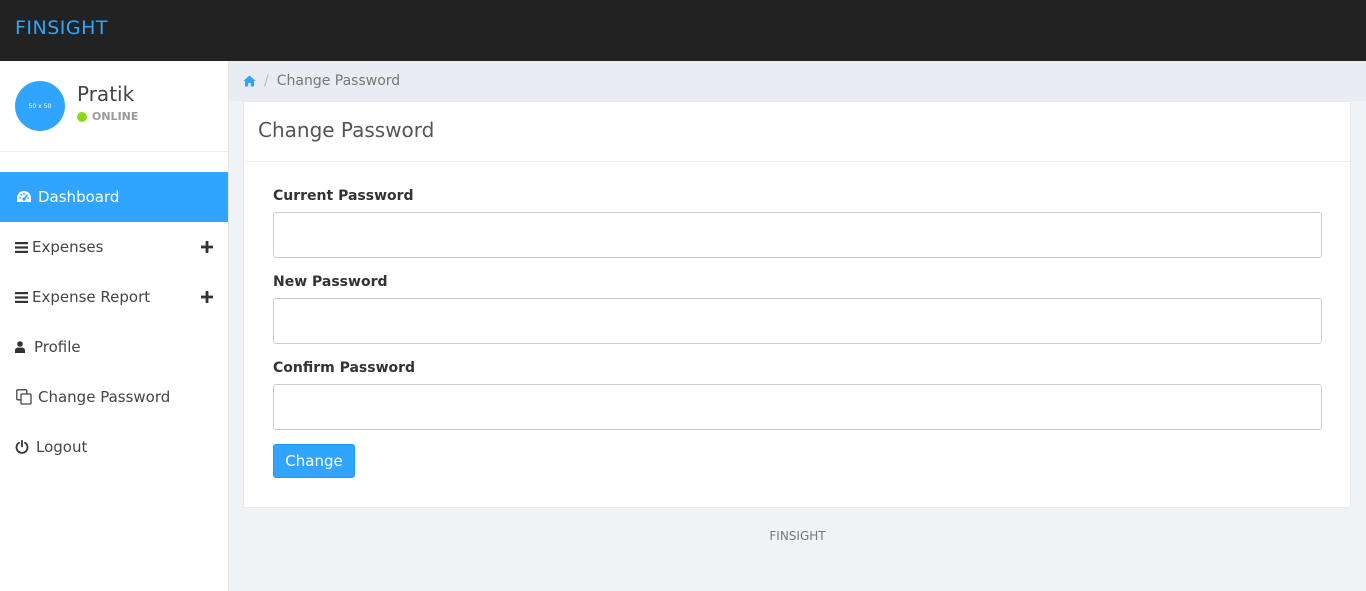 This screenshot has width=1366, height=591. Describe the element at coordinates (249, 81) in the screenshot. I see `home-icon` at that location.